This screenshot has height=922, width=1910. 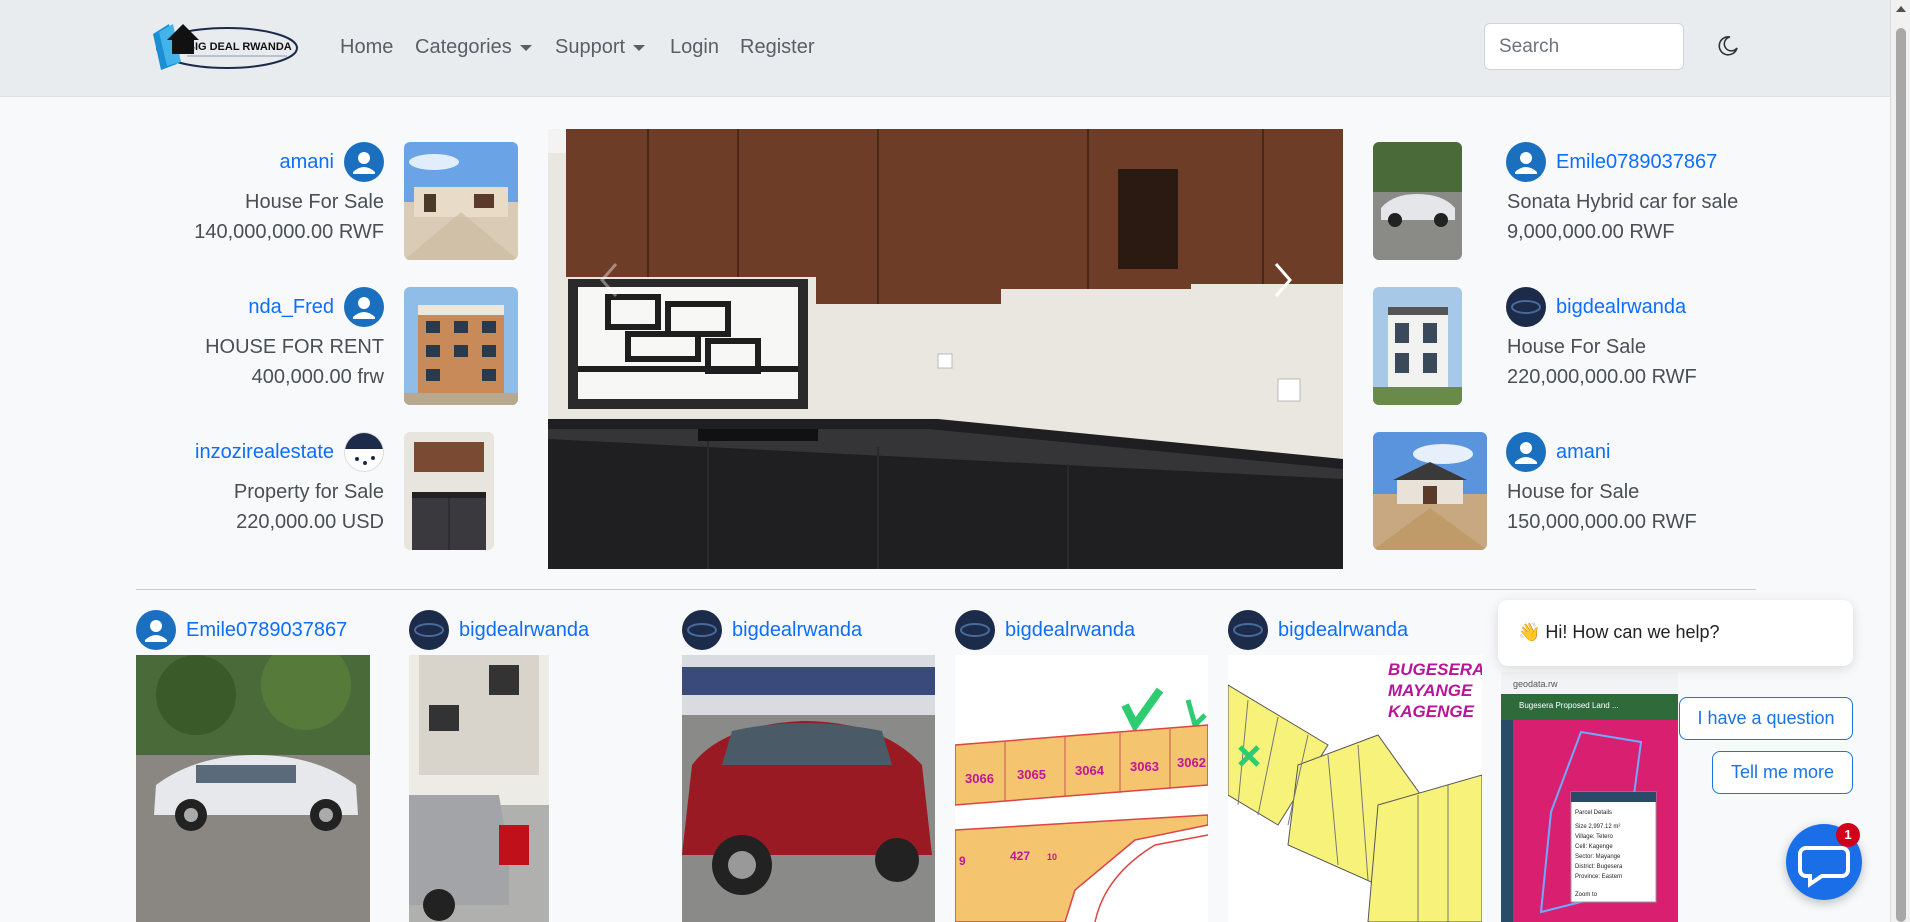 I want to click on nav-login: Login, so click(x=694, y=47).